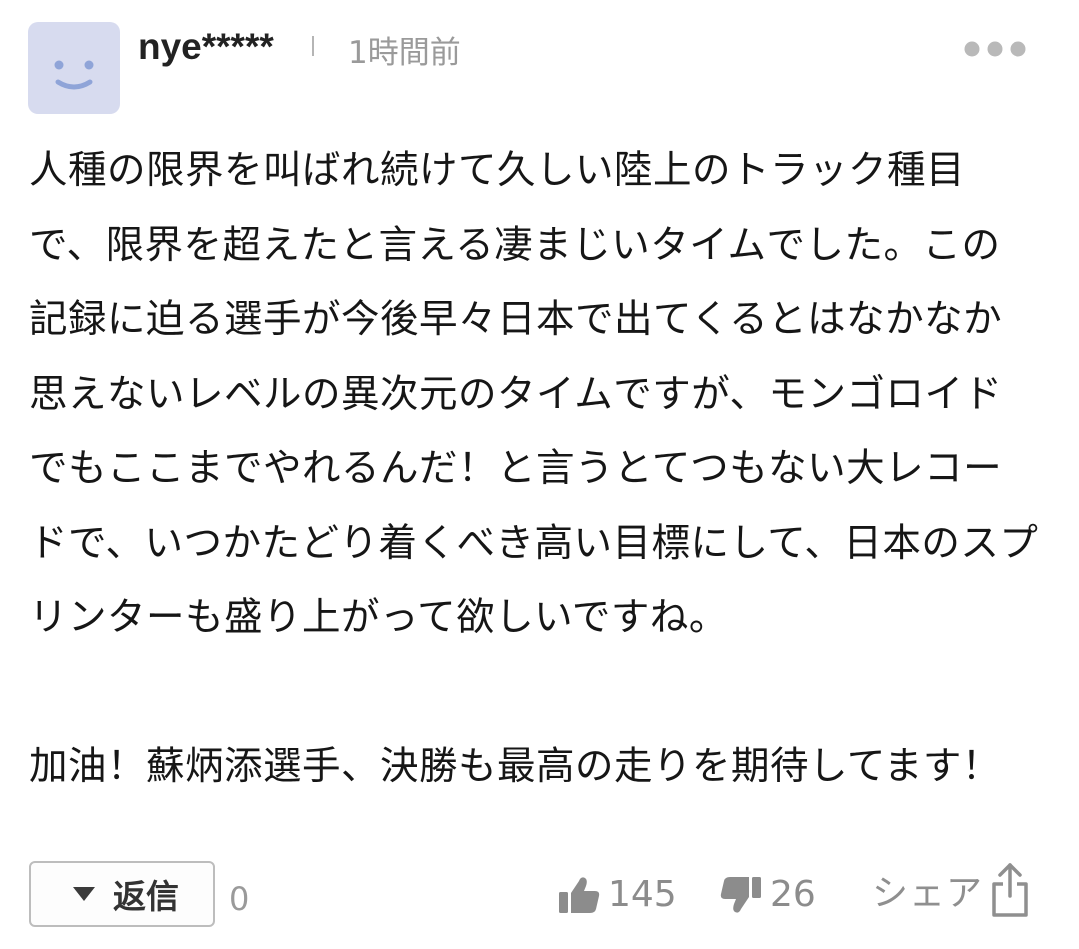 This screenshot has height=949, width=1079. What do you see at coordinates (239, 899) in the screenshot?
I see `reply-count: 0` at bounding box center [239, 899].